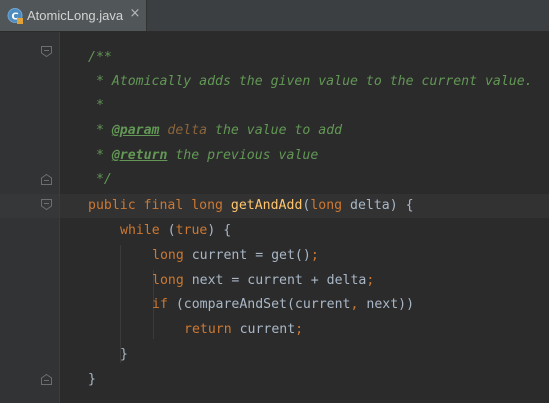 The height and width of the screenshot is (403, 549). Describe the element at coordinates (274, 16) in the screenshot. I see `editor-tab-bar: C AtomicLong.java ×` at that location.